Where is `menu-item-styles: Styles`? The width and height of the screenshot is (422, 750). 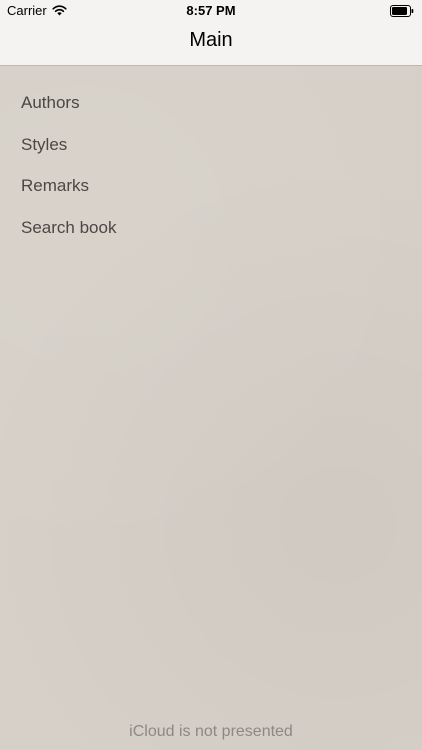 menu-item-styles: Styles is located at coordinates (211, 145).